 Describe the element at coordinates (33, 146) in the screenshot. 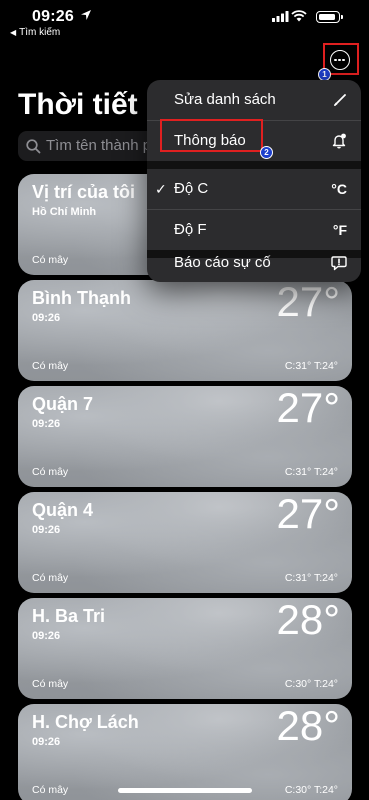

I see `search-icon` at that location.